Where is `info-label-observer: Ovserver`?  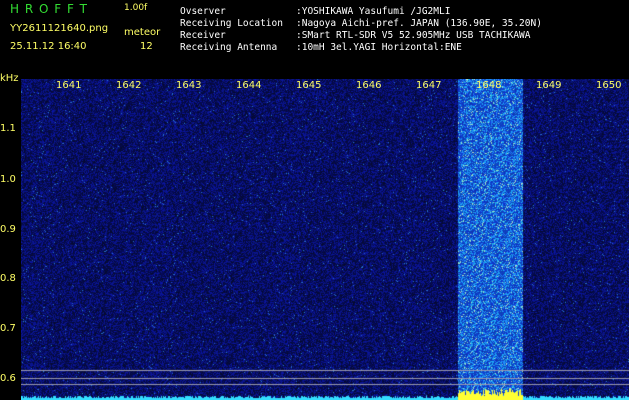
info-label-observer: Ovserver is located at coordinates (203, 11).